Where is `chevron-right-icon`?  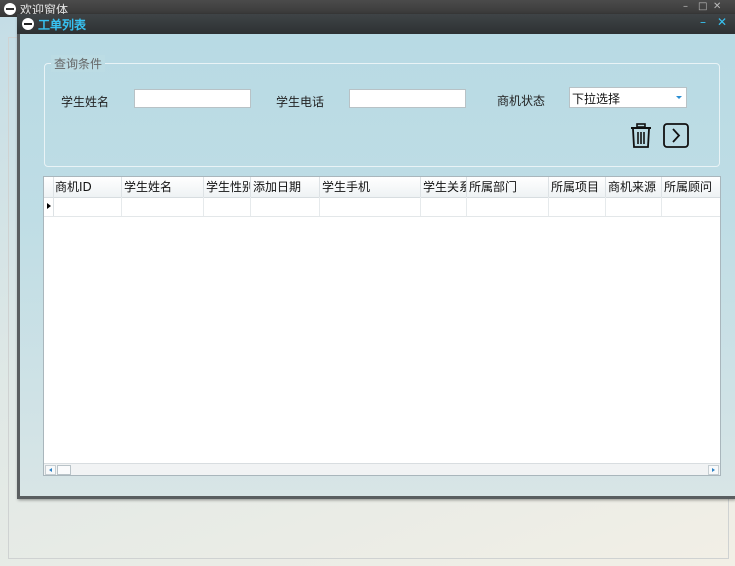 chevron-right-icon is located at coordinates (676, 135).